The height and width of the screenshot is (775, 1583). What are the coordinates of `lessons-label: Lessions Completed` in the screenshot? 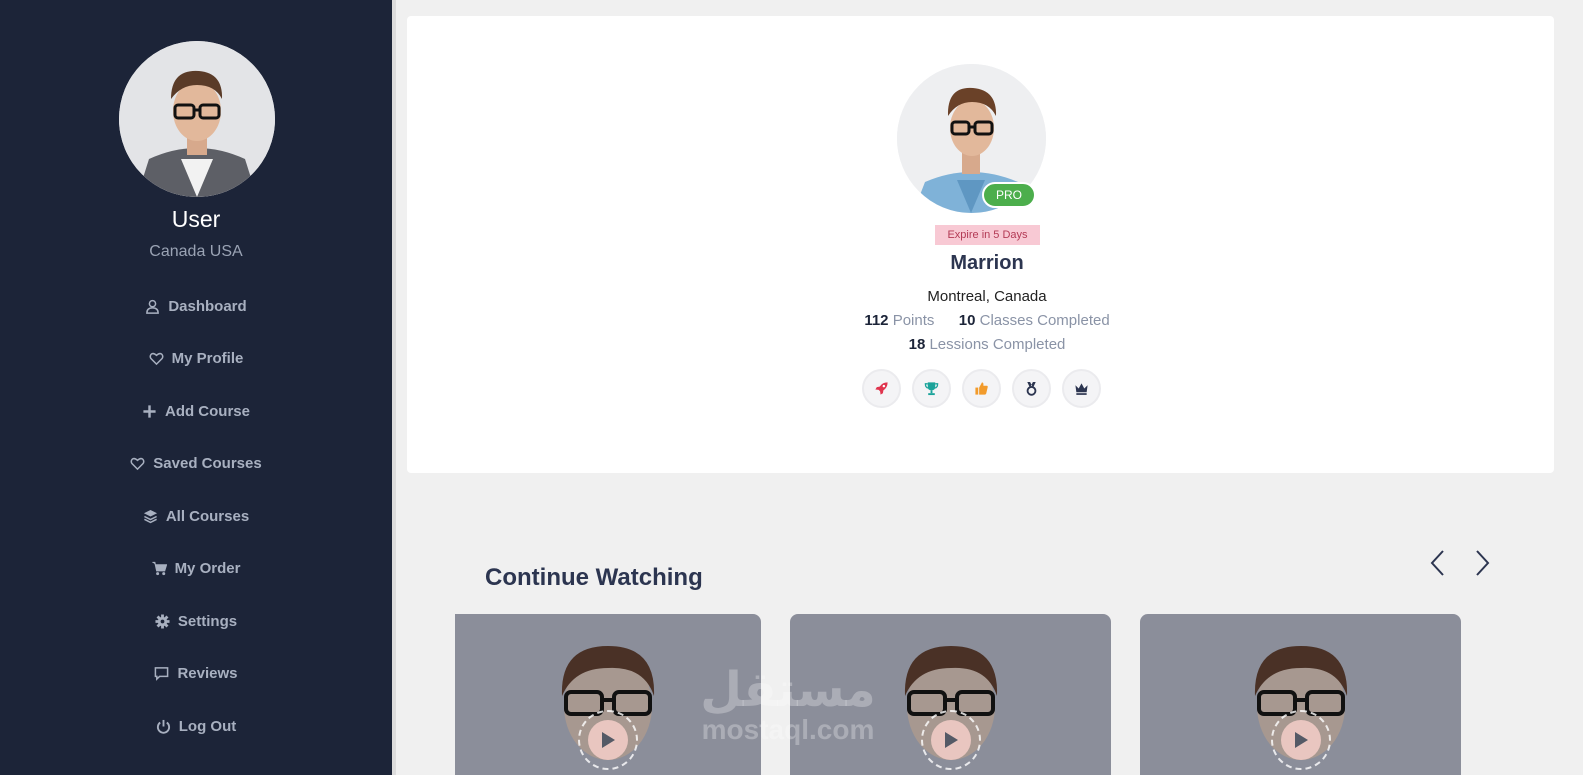 It's located at (997, 344).